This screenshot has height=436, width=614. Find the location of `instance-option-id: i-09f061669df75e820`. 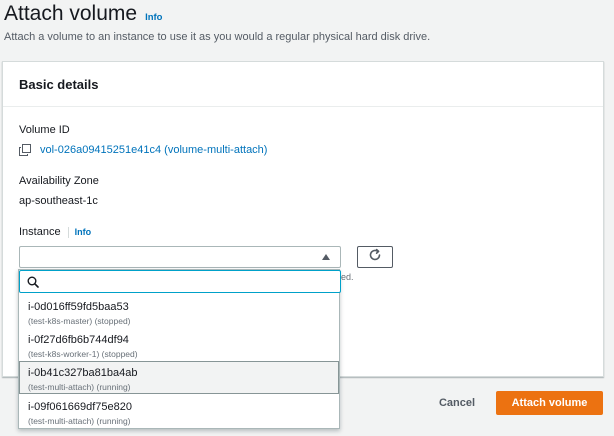

instance-option-id: i-09f061669df75e820 is located at coordinates (80, 407).